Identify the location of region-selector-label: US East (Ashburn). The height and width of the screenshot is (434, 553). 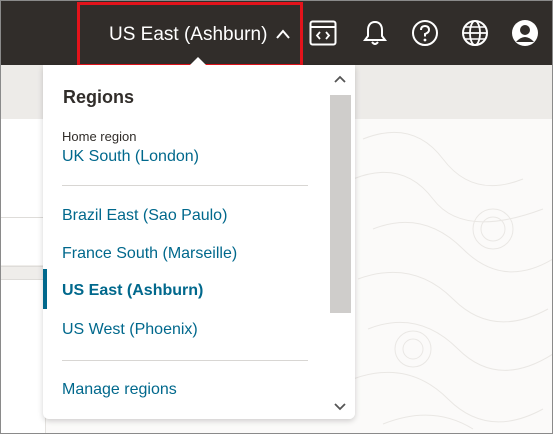
(188, 34).